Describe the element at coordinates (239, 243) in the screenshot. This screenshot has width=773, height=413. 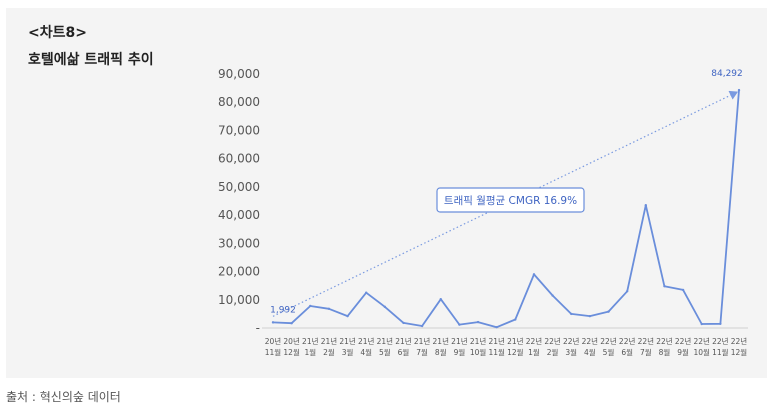
I see `y-tick-label: 30,000` at that location.